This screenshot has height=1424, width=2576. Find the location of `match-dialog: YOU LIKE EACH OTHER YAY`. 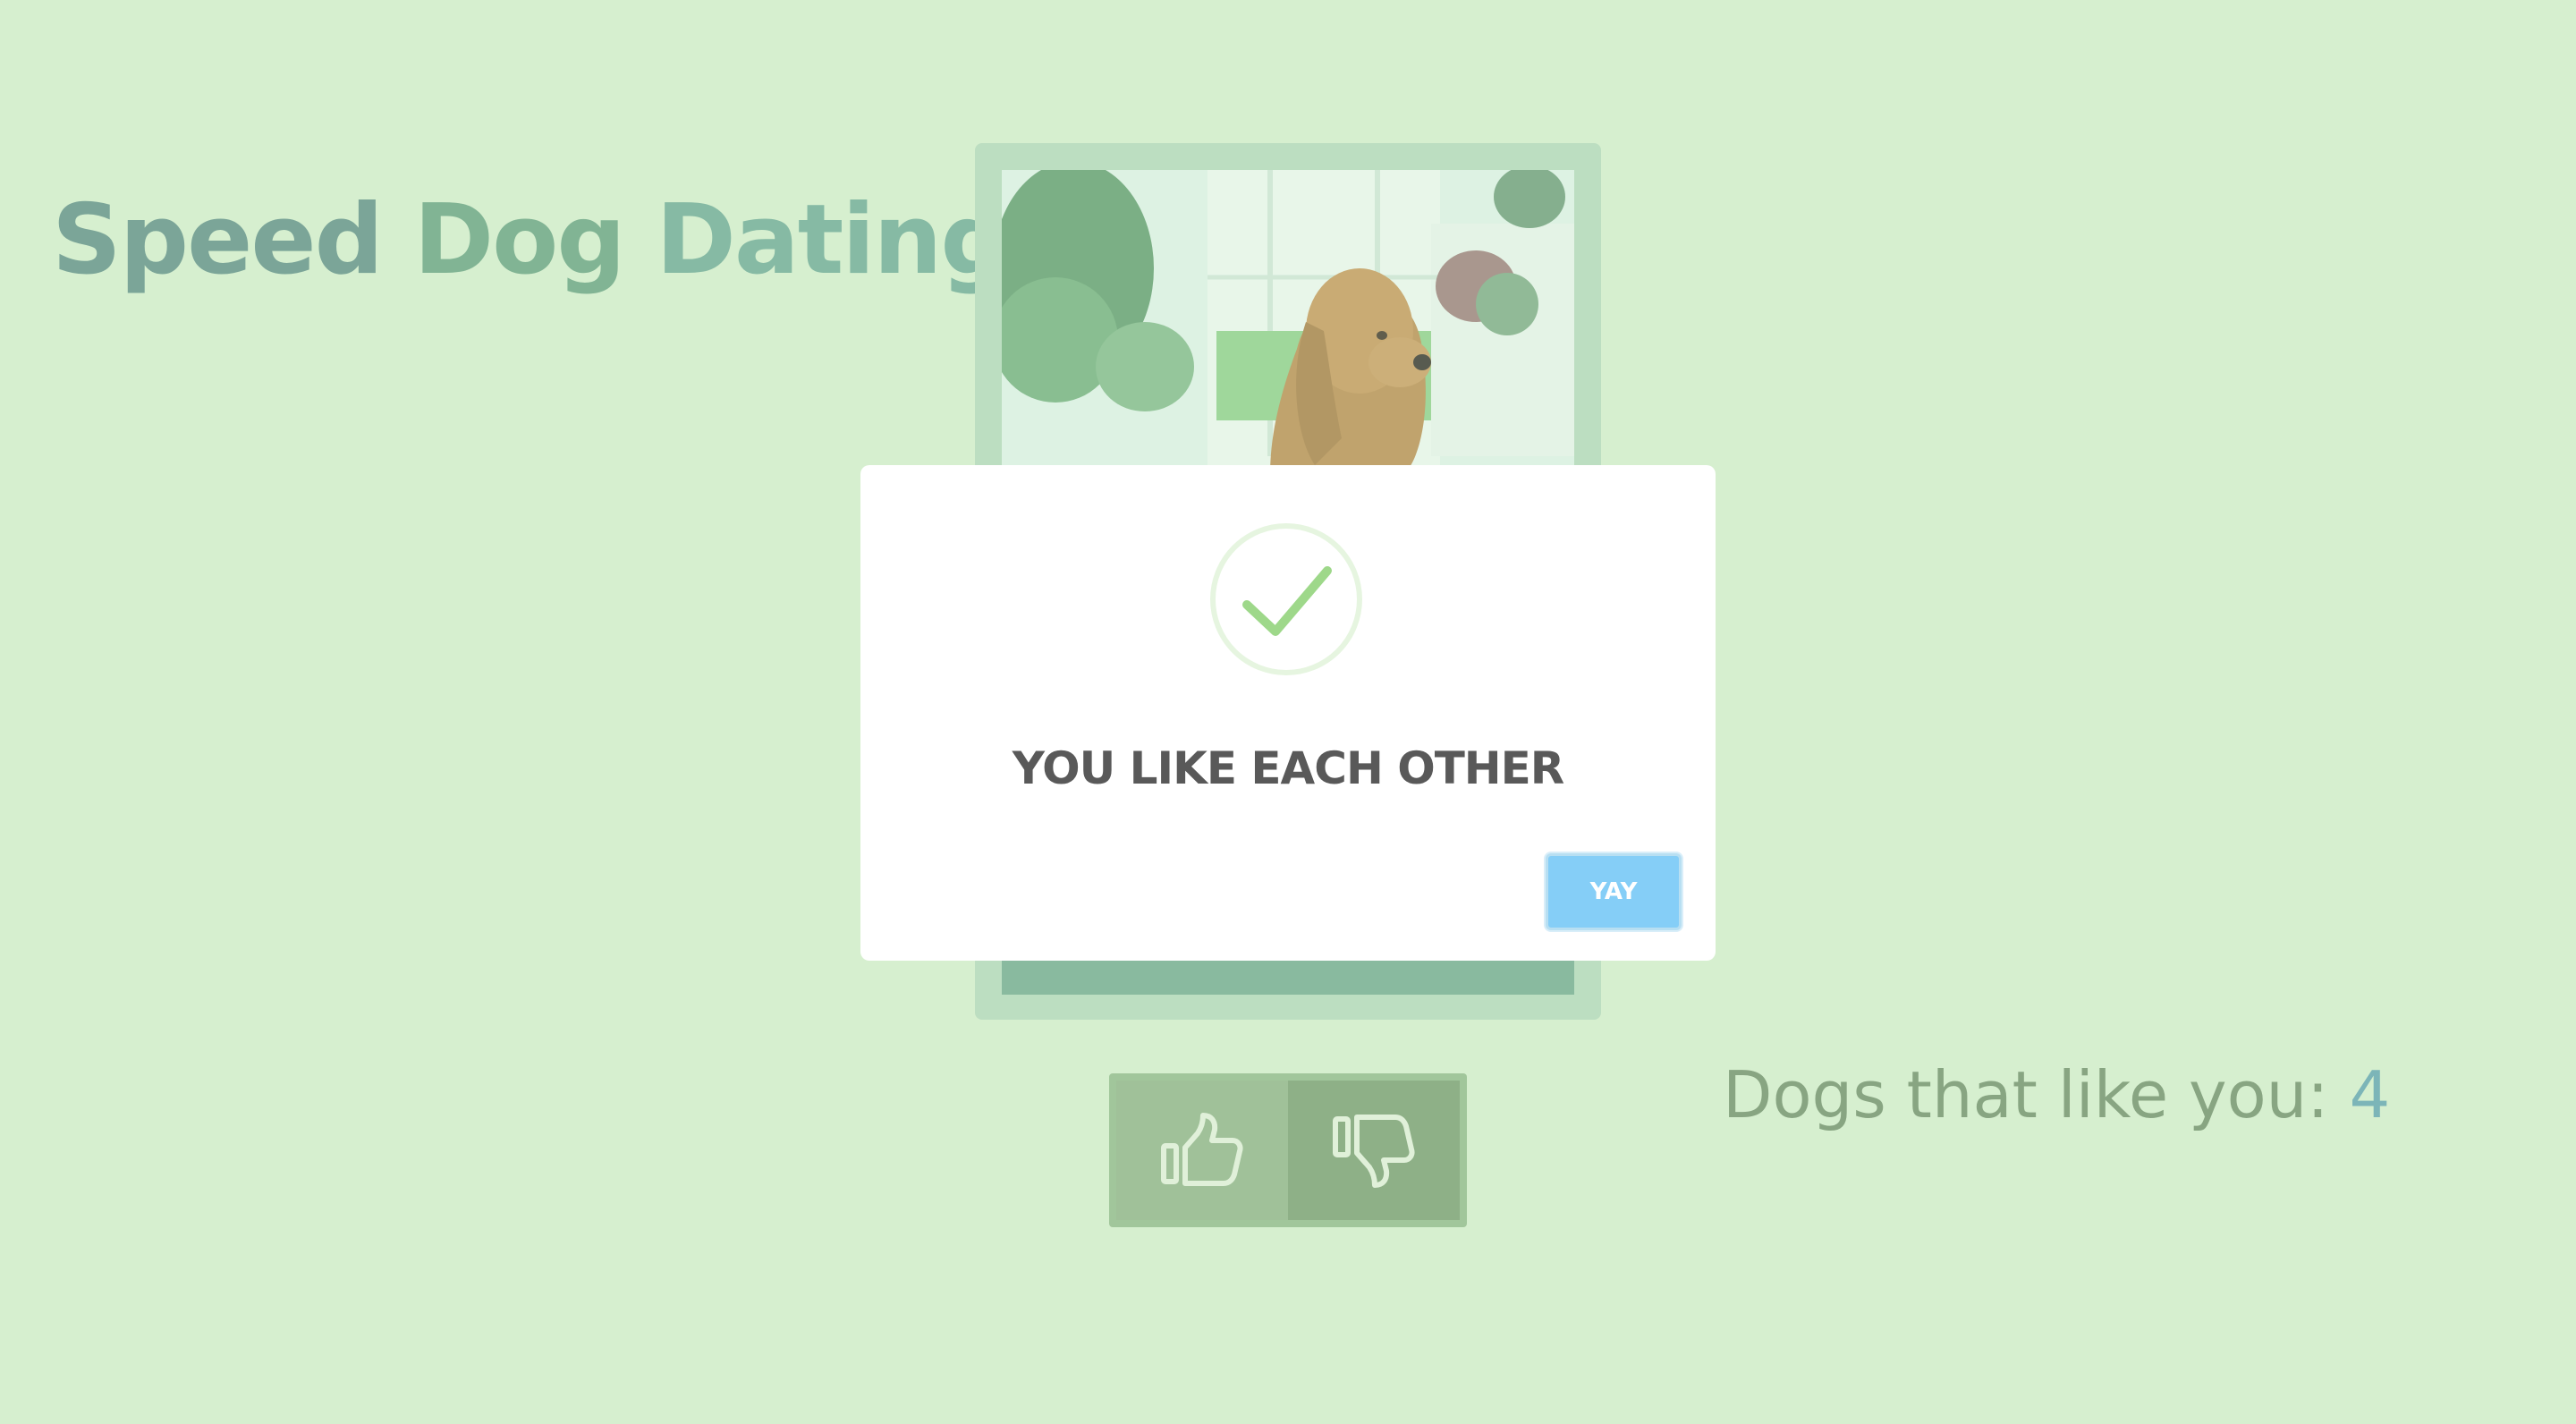

match-dialog: YOU LIKE EACH OTHER YAY is located at coordinates (1288, 713).